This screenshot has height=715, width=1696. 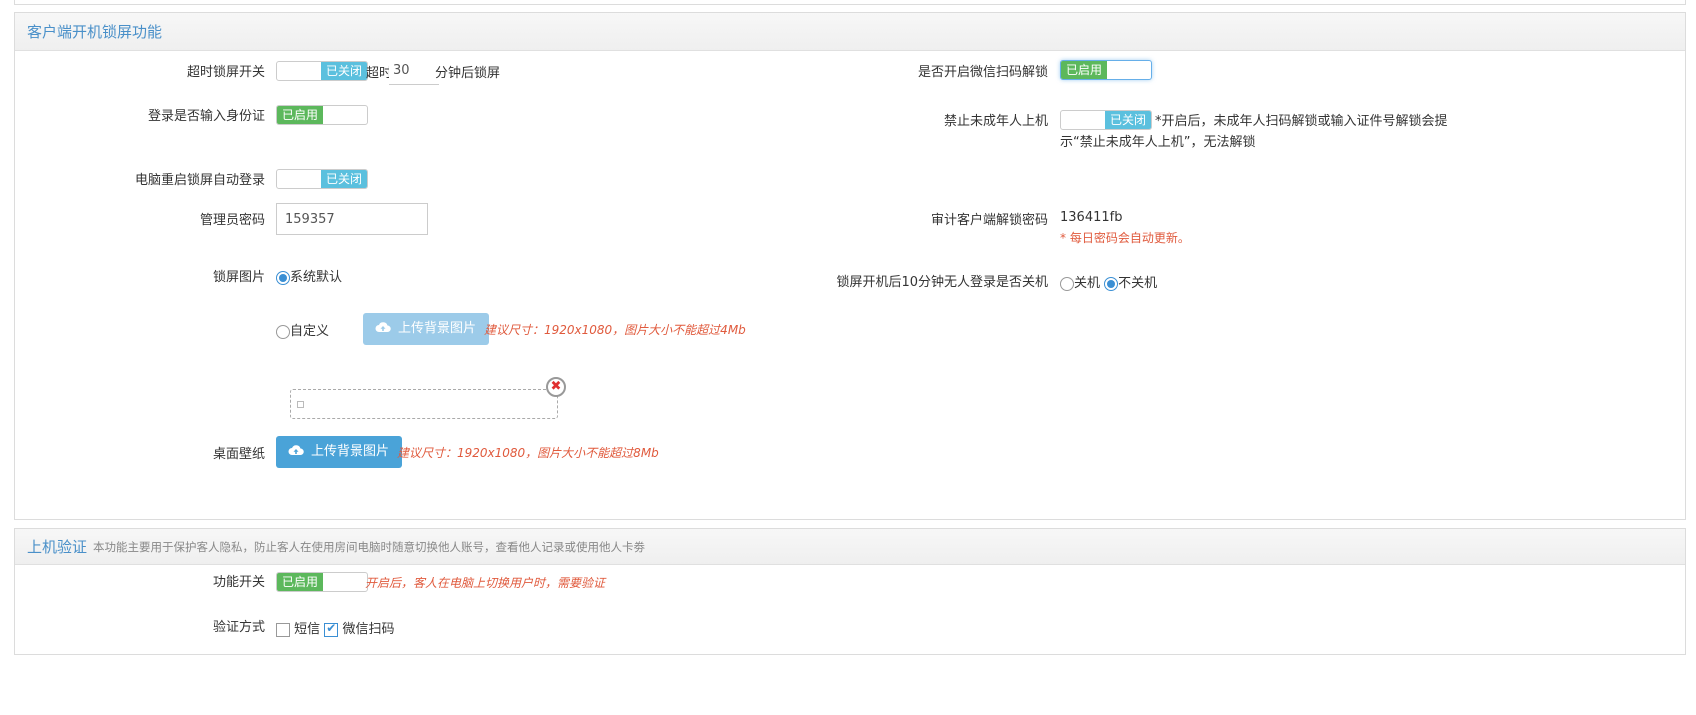 I want to click on radio-custom-label: 自定义, so click(x=310, y=331).